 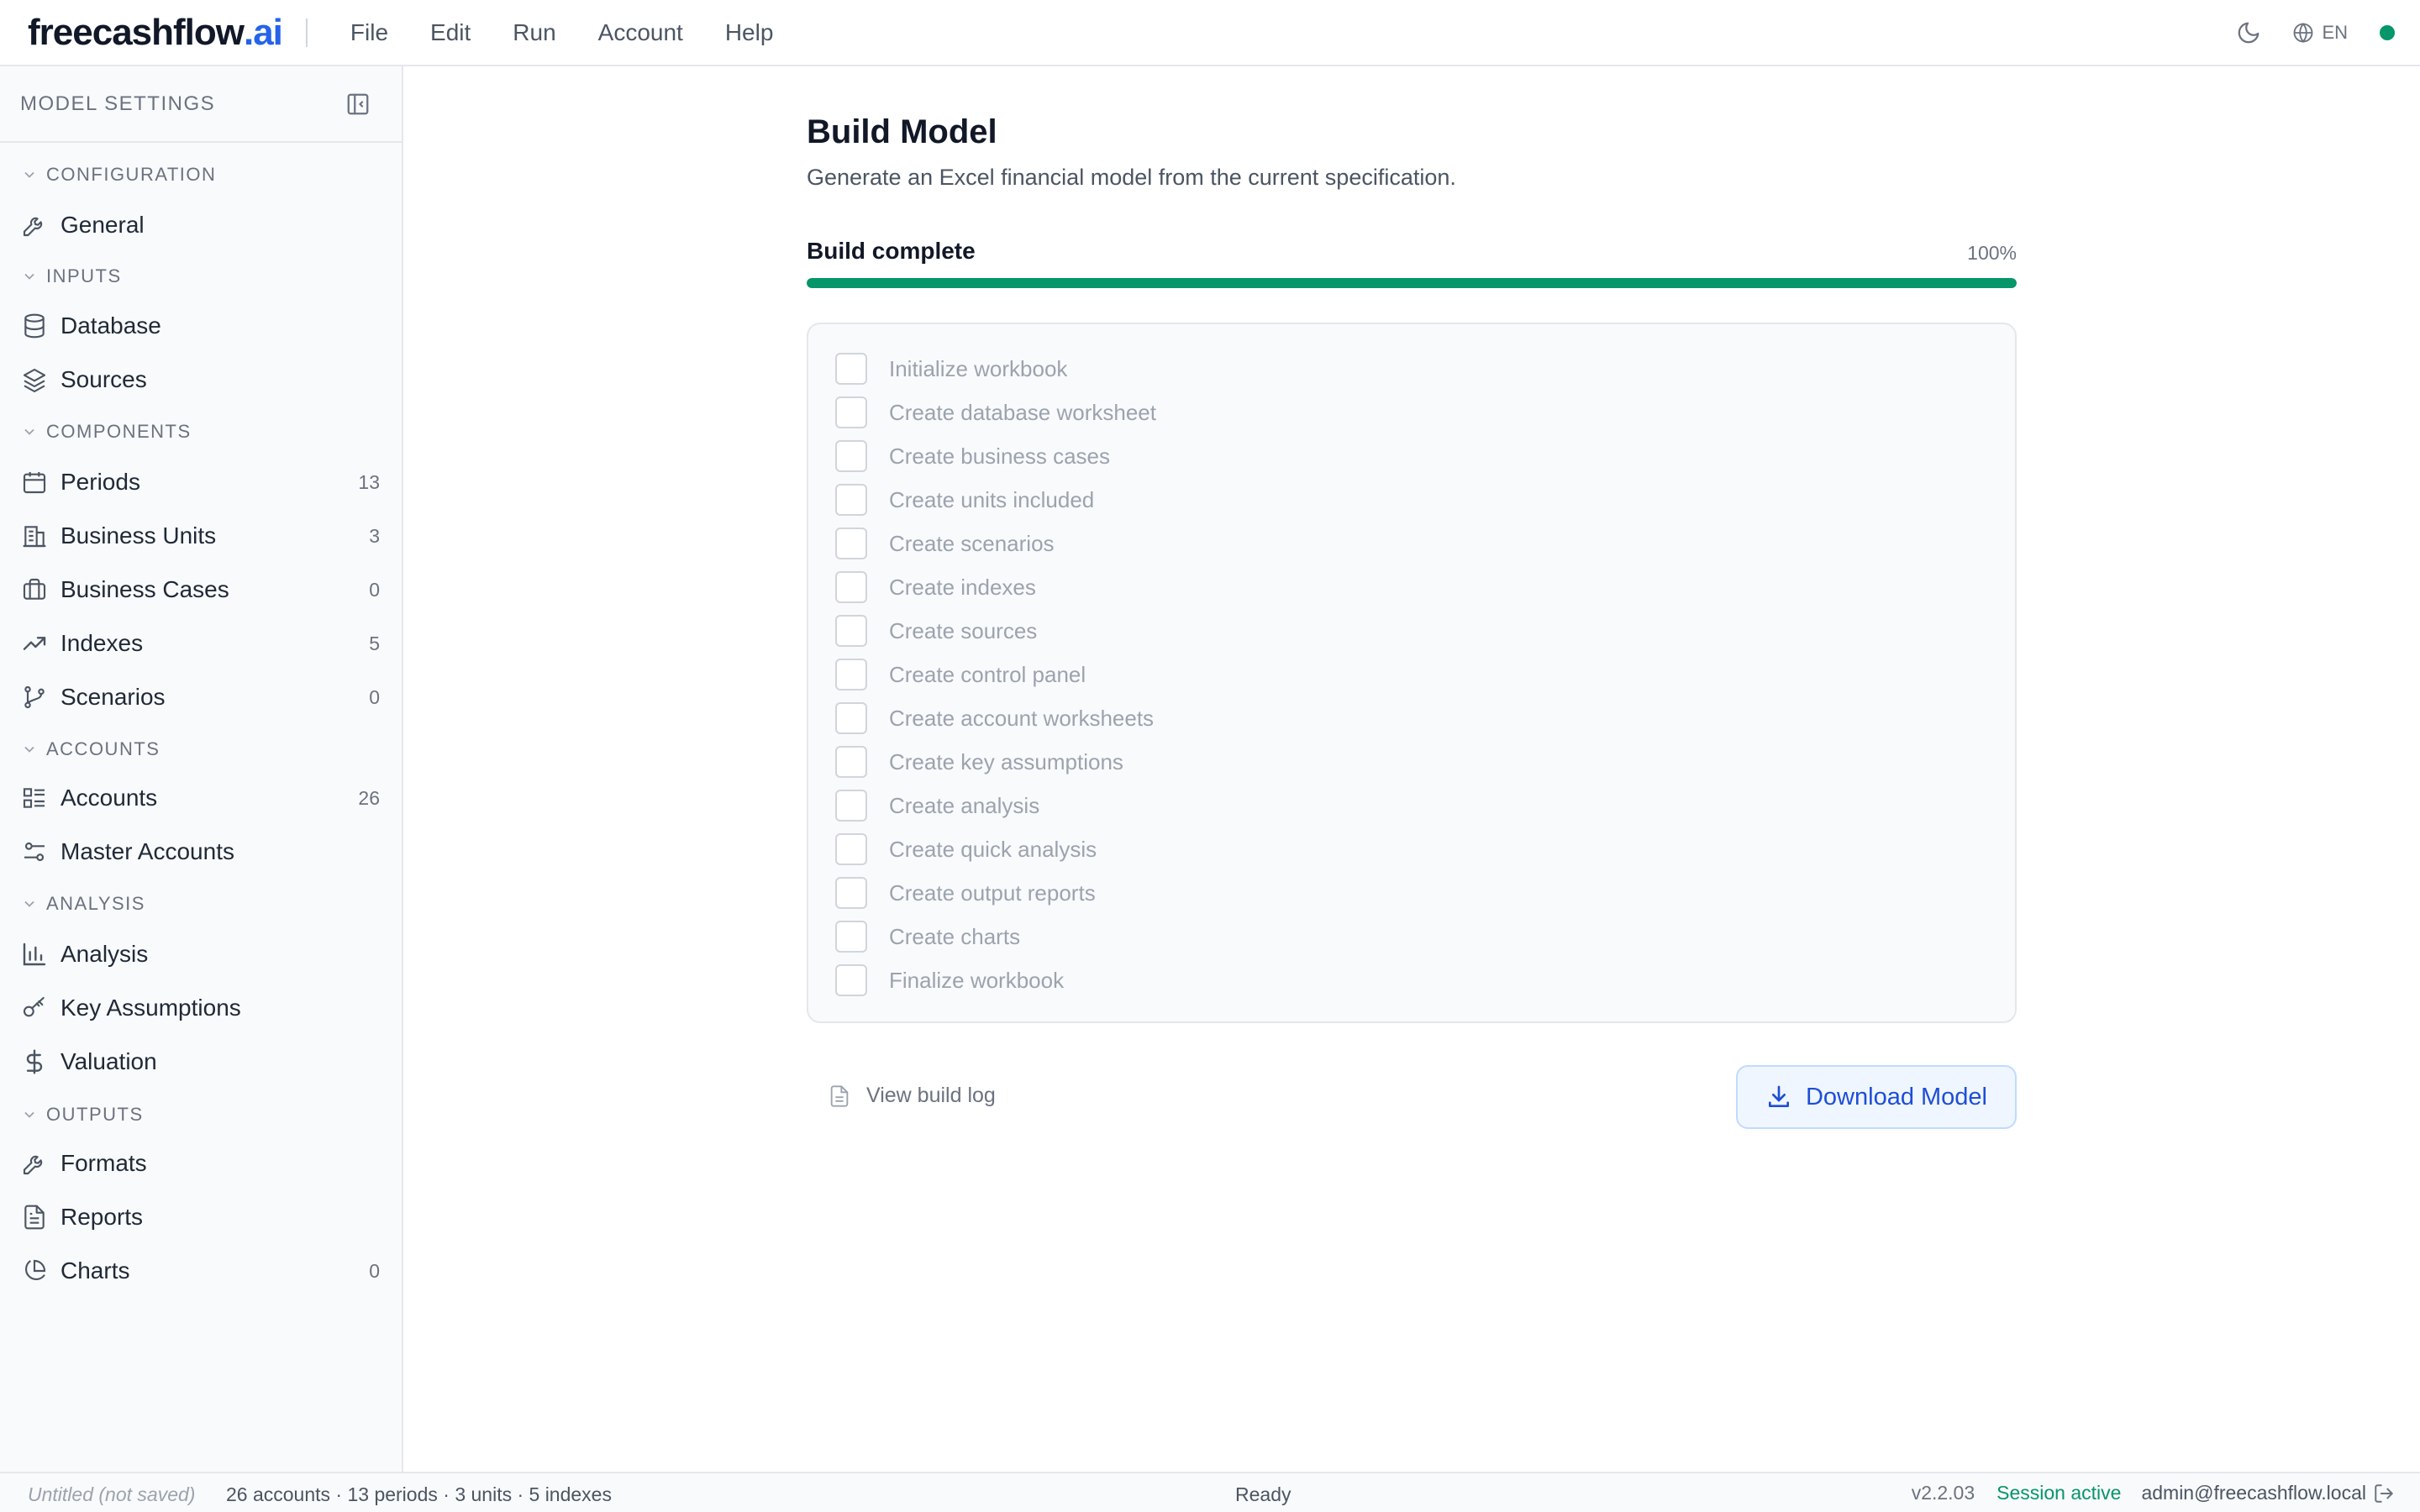 What do you see at coordinates (201, 482) in the screenshot?
I see `sidebar-item-periods: Periods 13` at bounding box center [201, 482].